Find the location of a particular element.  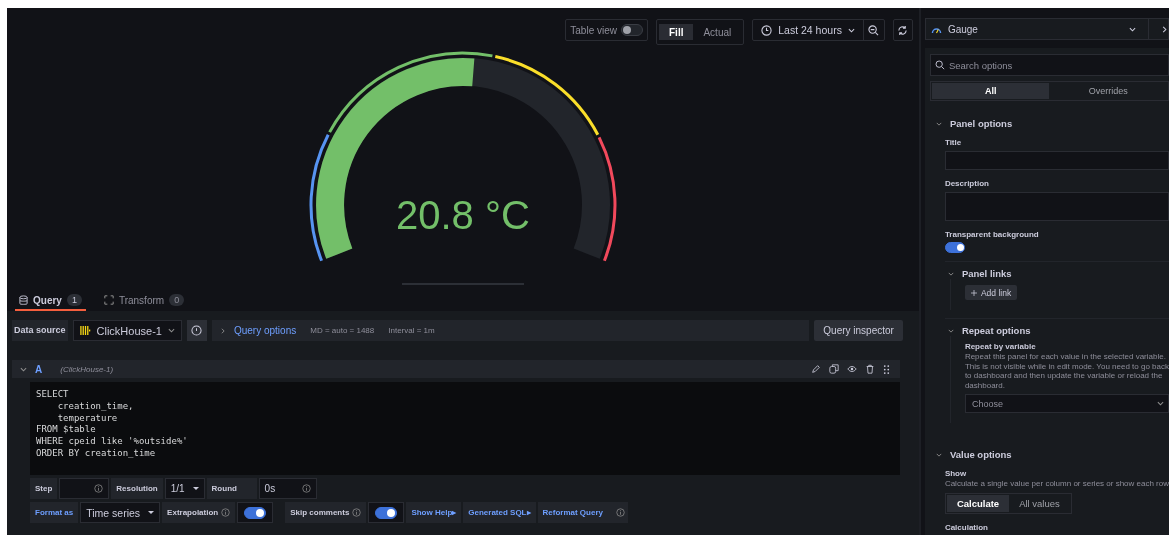

code-line: SELECT is located at coordinates (52, 395).